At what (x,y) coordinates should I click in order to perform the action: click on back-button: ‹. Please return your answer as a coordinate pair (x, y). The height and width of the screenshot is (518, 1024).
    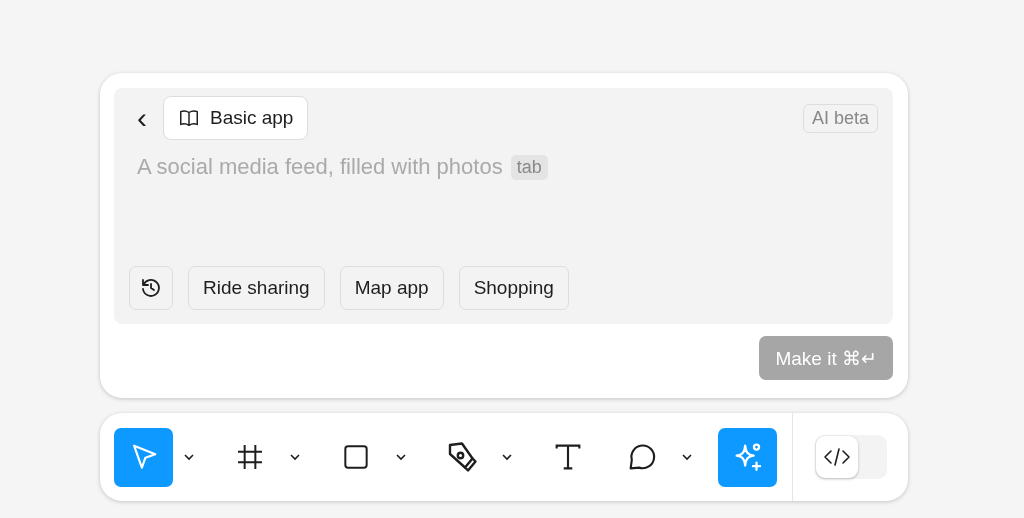
    Looking at the image, I should click on (142, 118).